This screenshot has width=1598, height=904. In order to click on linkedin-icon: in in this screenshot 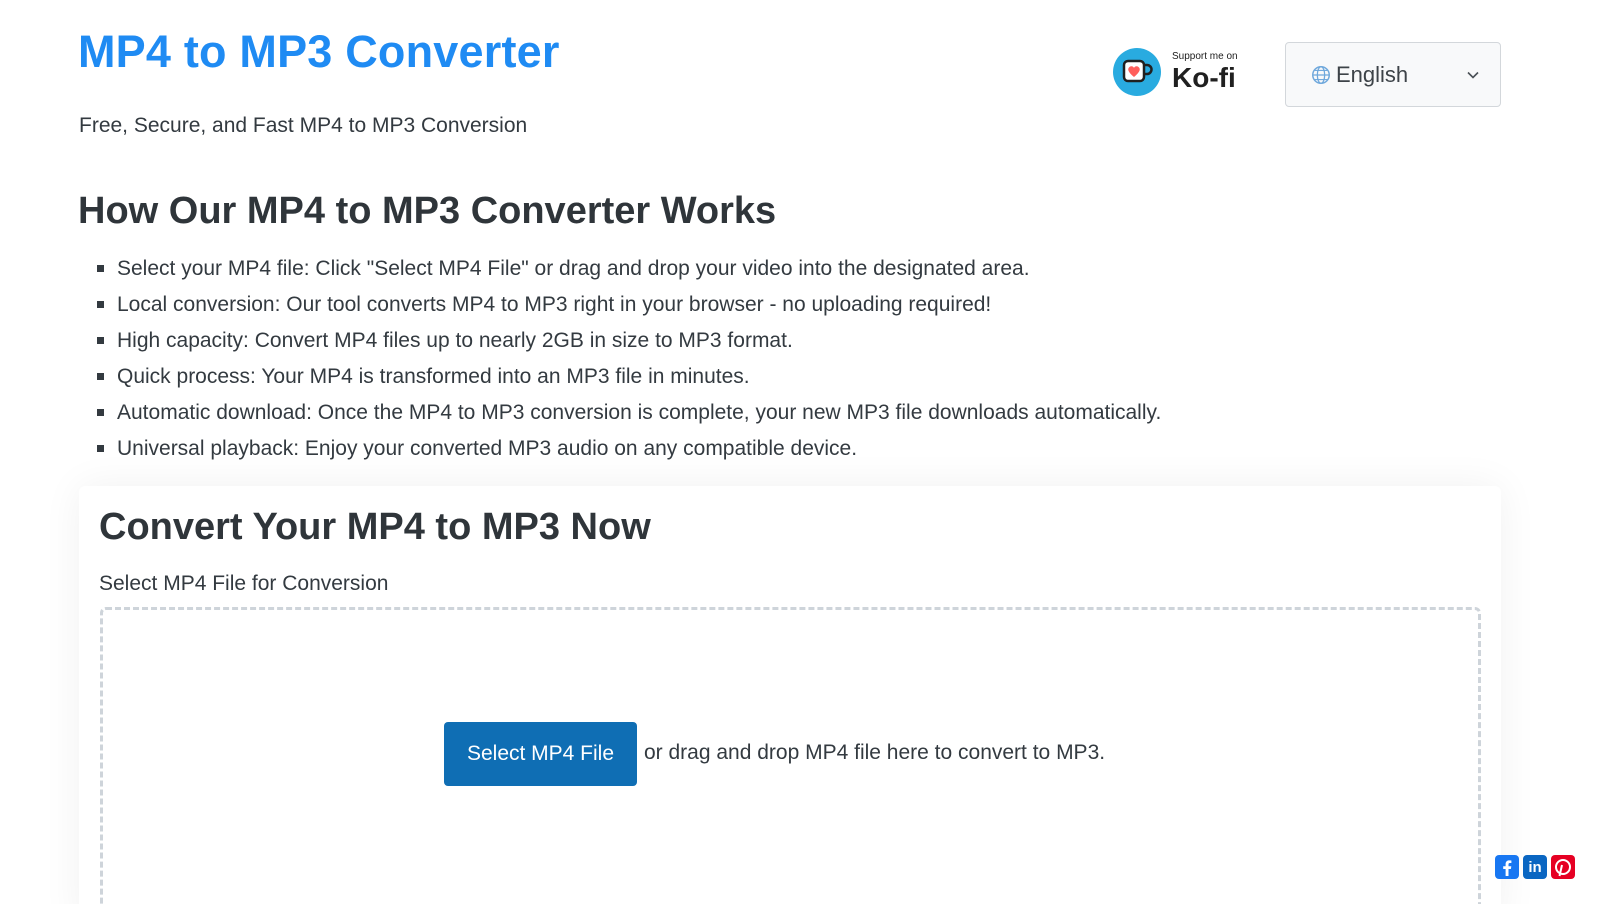, I will do `click(1535, 867)`.